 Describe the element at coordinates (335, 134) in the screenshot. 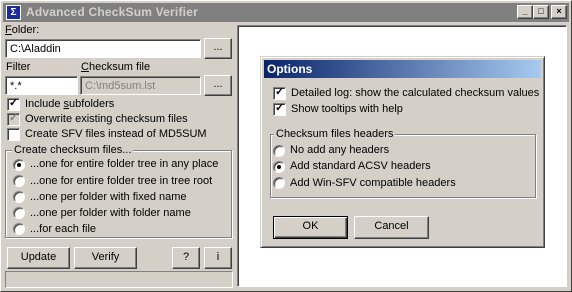

I see `headers-group-title: Checksum files headers` at that location.